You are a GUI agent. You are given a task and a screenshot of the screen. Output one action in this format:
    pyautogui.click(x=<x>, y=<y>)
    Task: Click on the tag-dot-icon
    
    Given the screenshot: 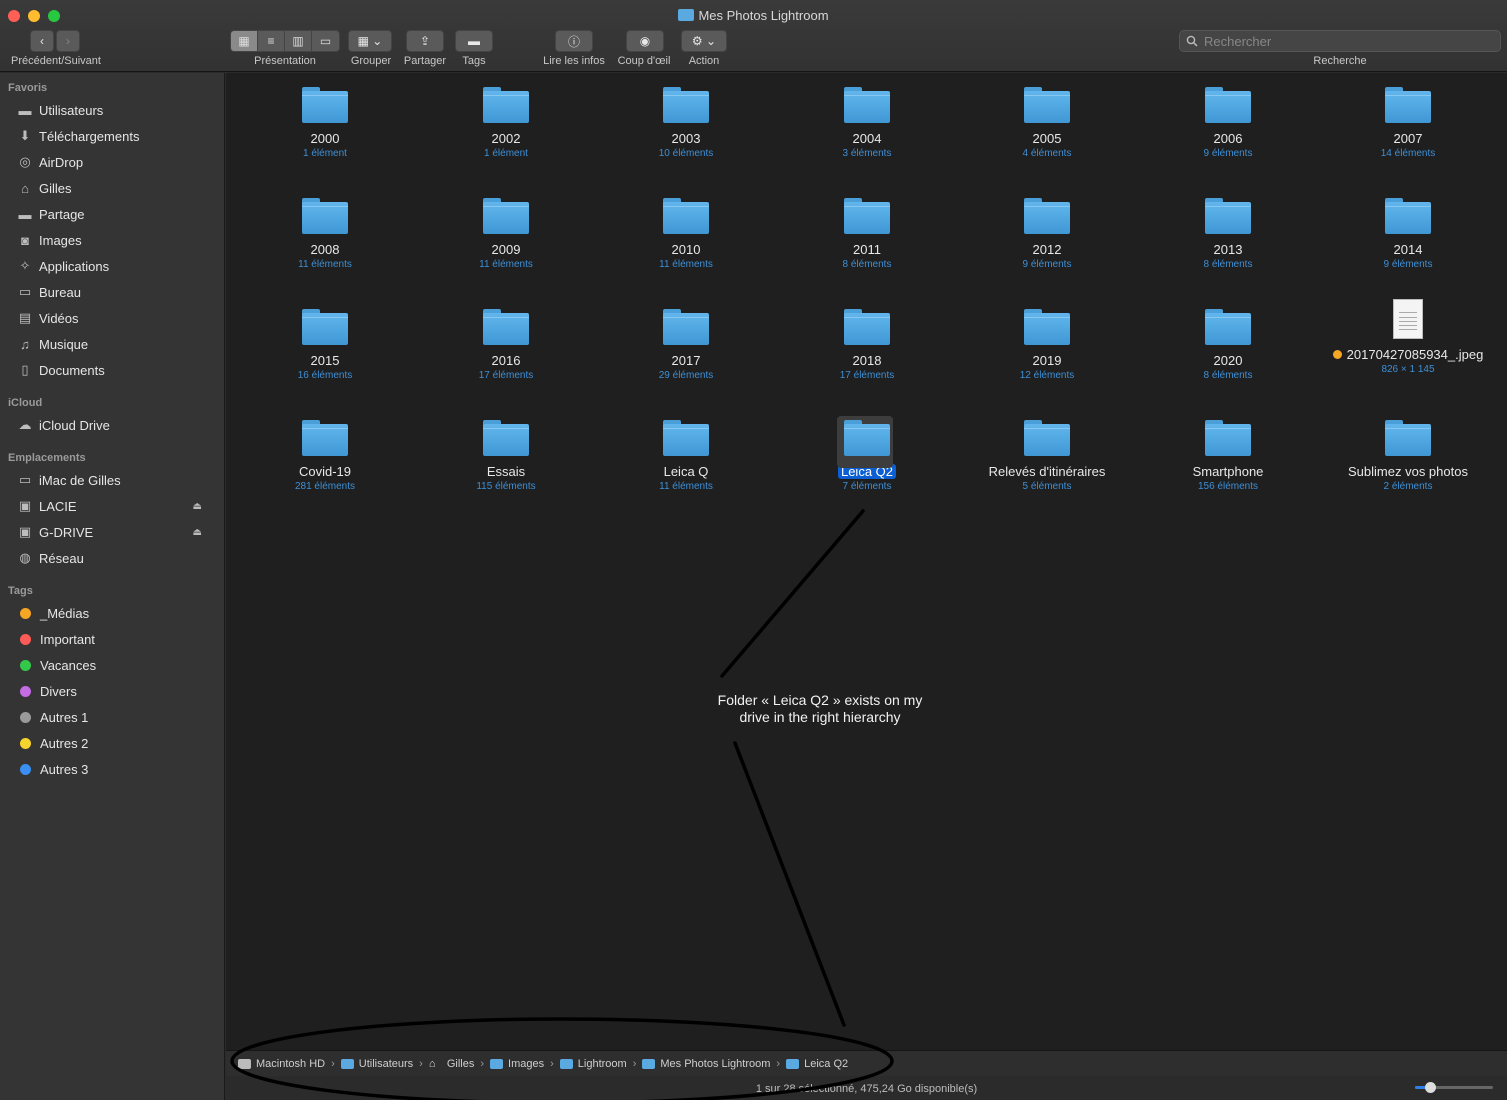 What is the action you would take?
    pyautogui.click(x=1337, y=354)
    